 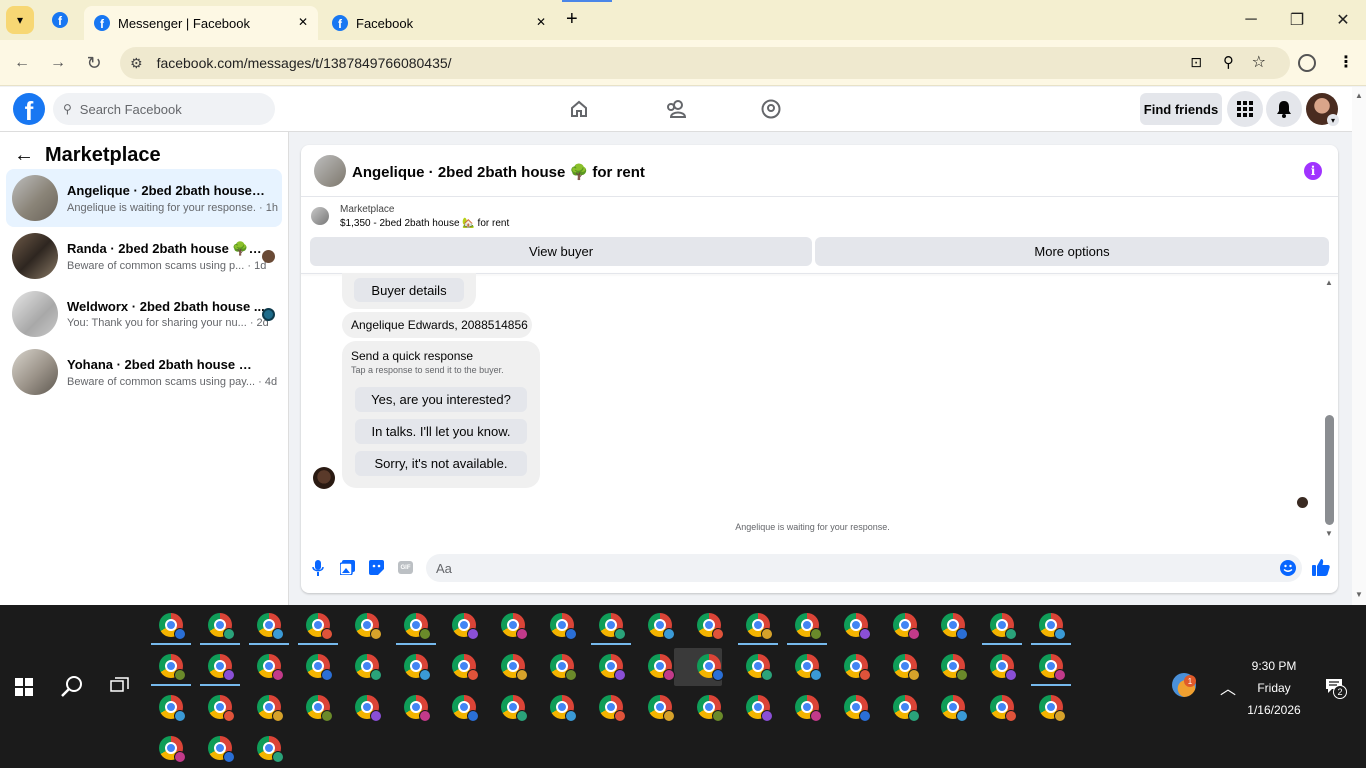 What do you see at coordinates (579, 109) in the screenshot?
I see `home-icon` at bounding box center [579, 109].